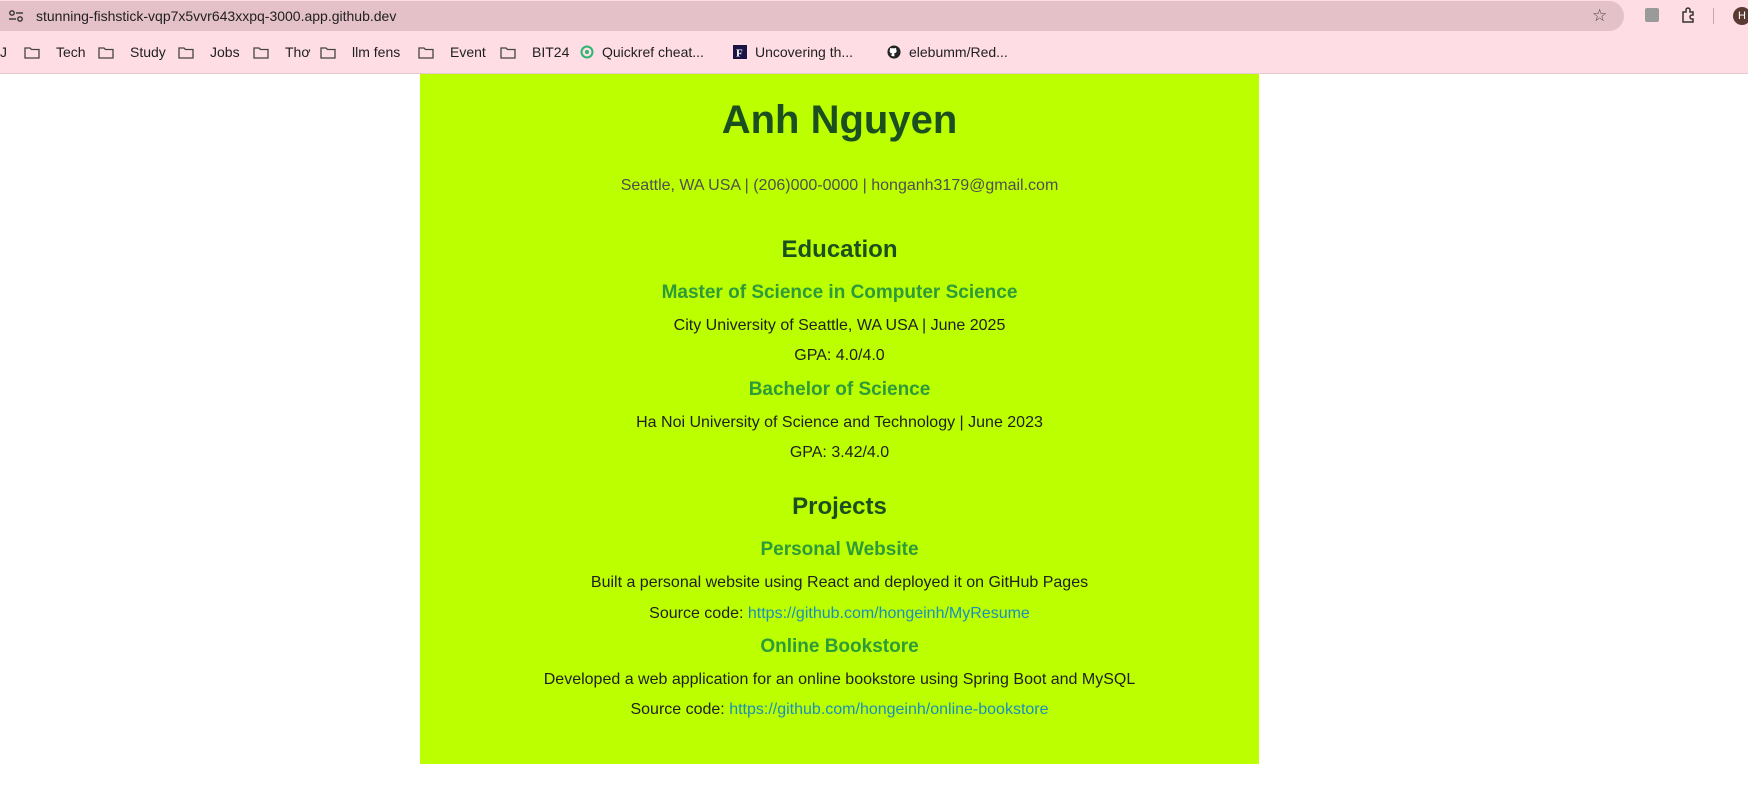 Image resolution: width=1748 pixels, height=806 pixels. What do you see at coordinates (839, 120) in the screenshot?
I see `page-title: Anh Nguyen` at bounding box center [839, 120].